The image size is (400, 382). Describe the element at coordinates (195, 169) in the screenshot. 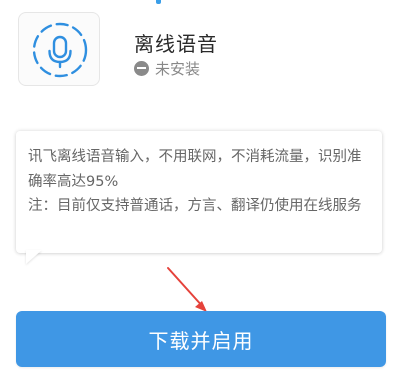

I see `description-line-1: 讯飞离线语音输入，不用联网，不消耗流量，识别准确率高达95%` at that location.